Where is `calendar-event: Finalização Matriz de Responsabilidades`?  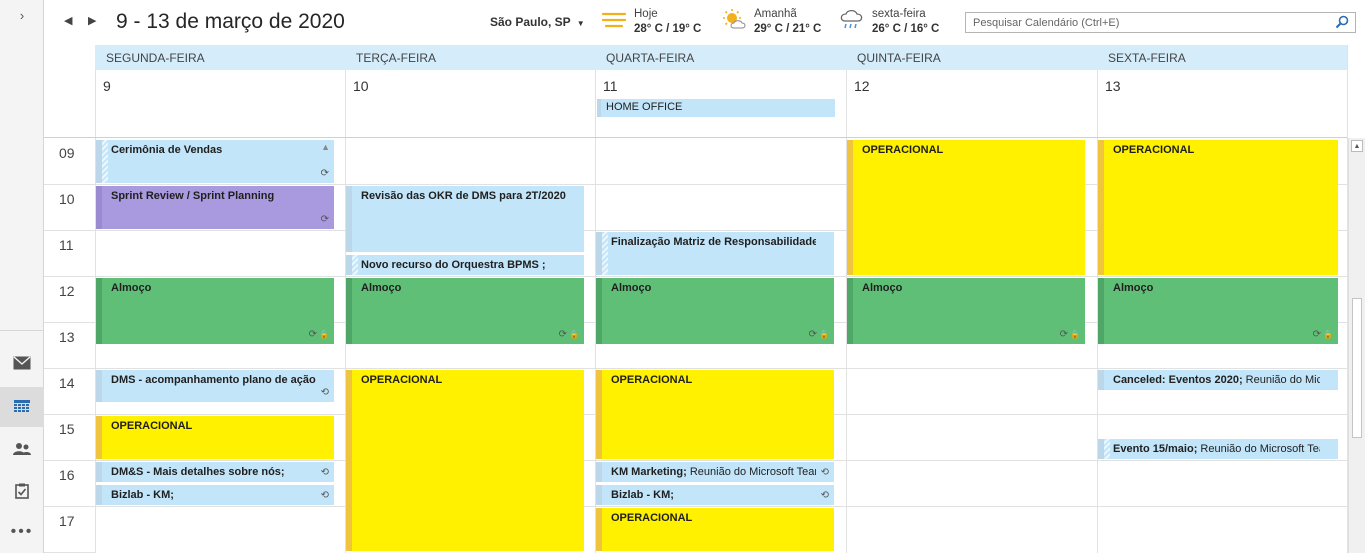
calendar-event: Finalização Matriz de Responsabilidades is located at coordinates (715, 253).